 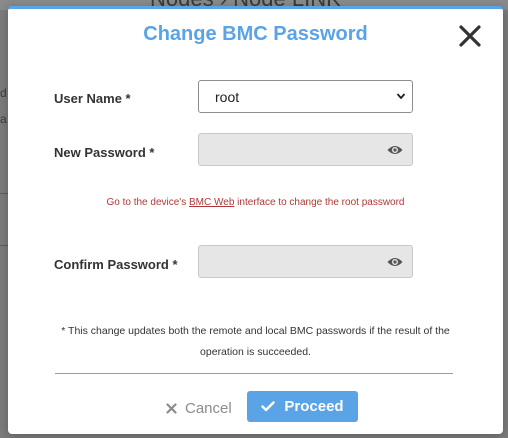 What do you see at coordinates (305, 149) in the screenshot?
I see `new-password-field` at bounding box center [305, 149].